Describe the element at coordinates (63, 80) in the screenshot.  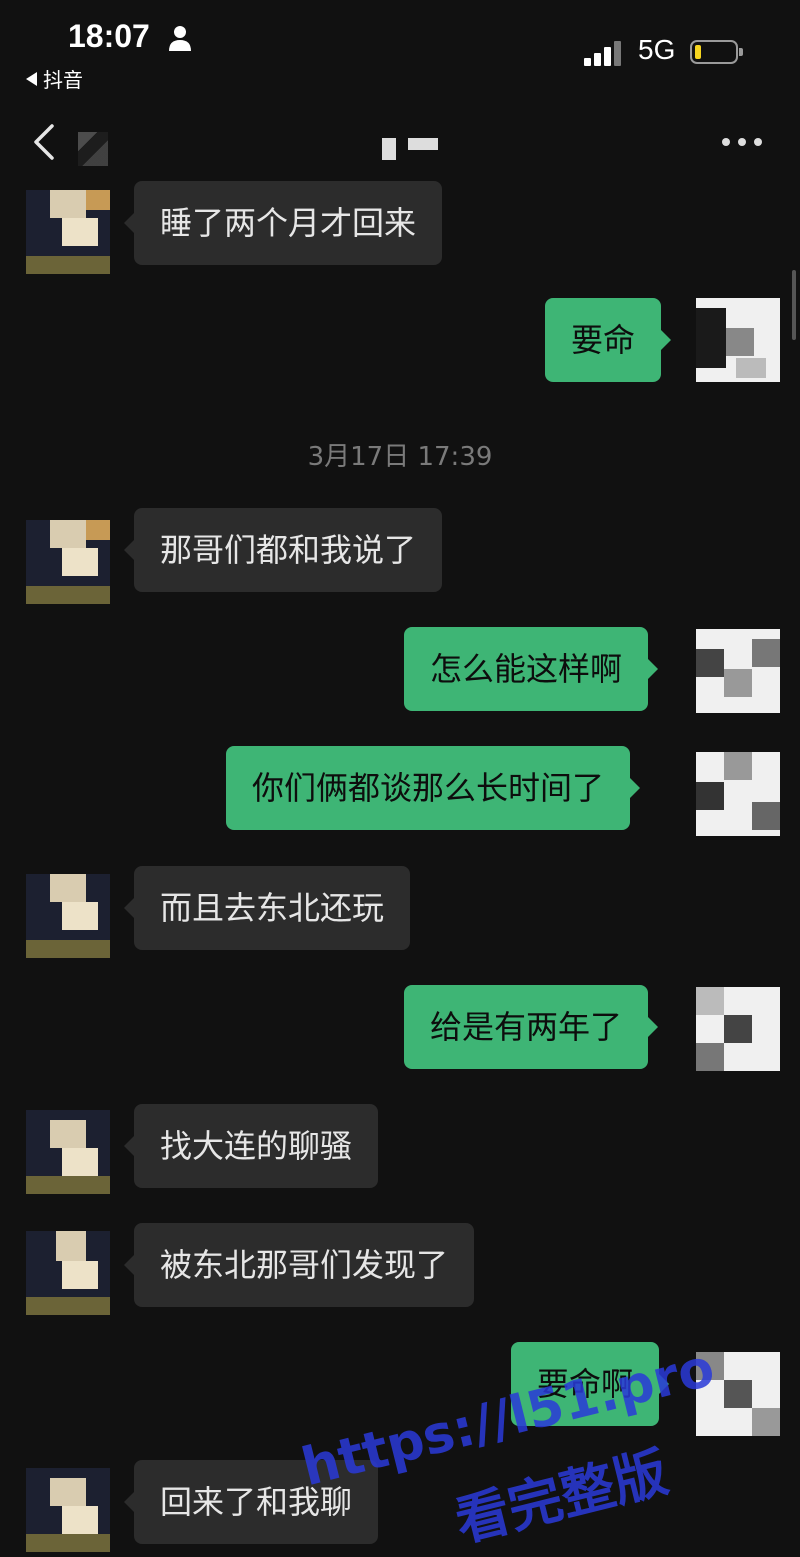
I see `back-app-label: 抖音` at that location.